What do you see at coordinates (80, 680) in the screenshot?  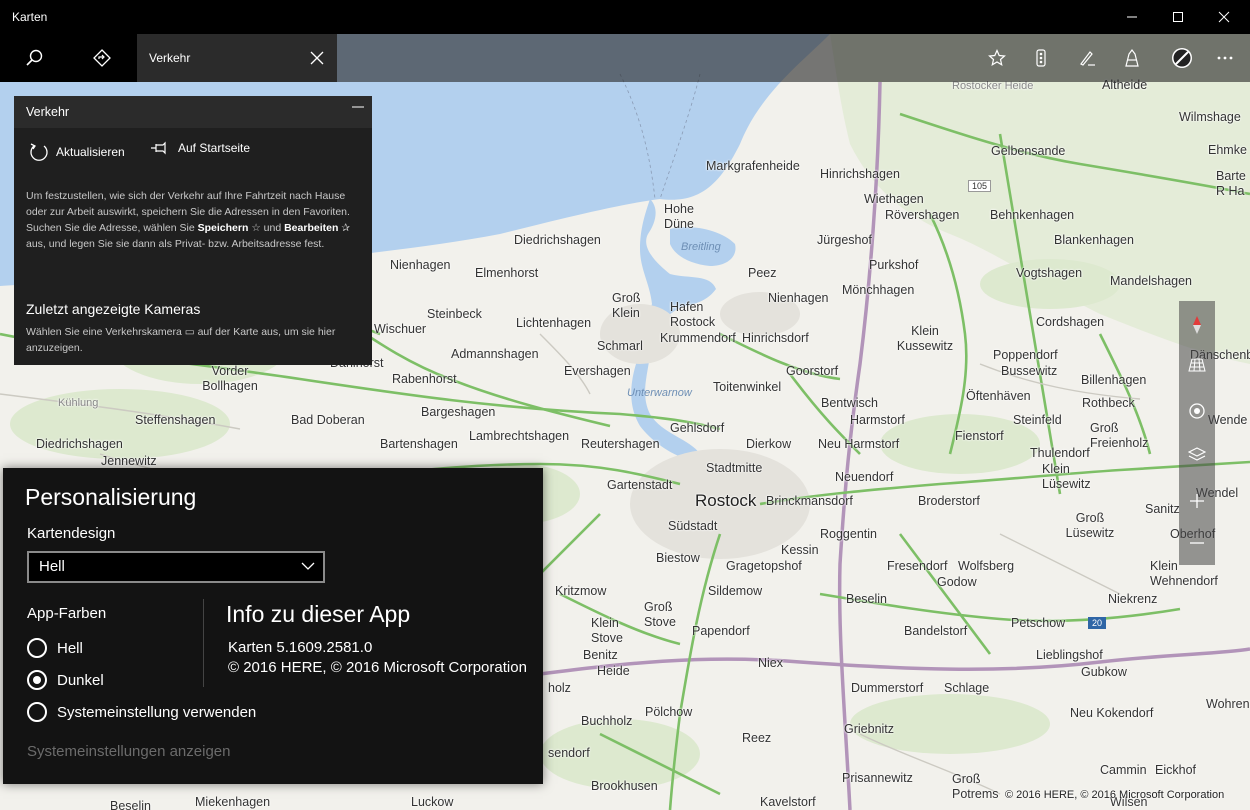 I see `radio-label: Dunkel` at bounding box center [80, 680].